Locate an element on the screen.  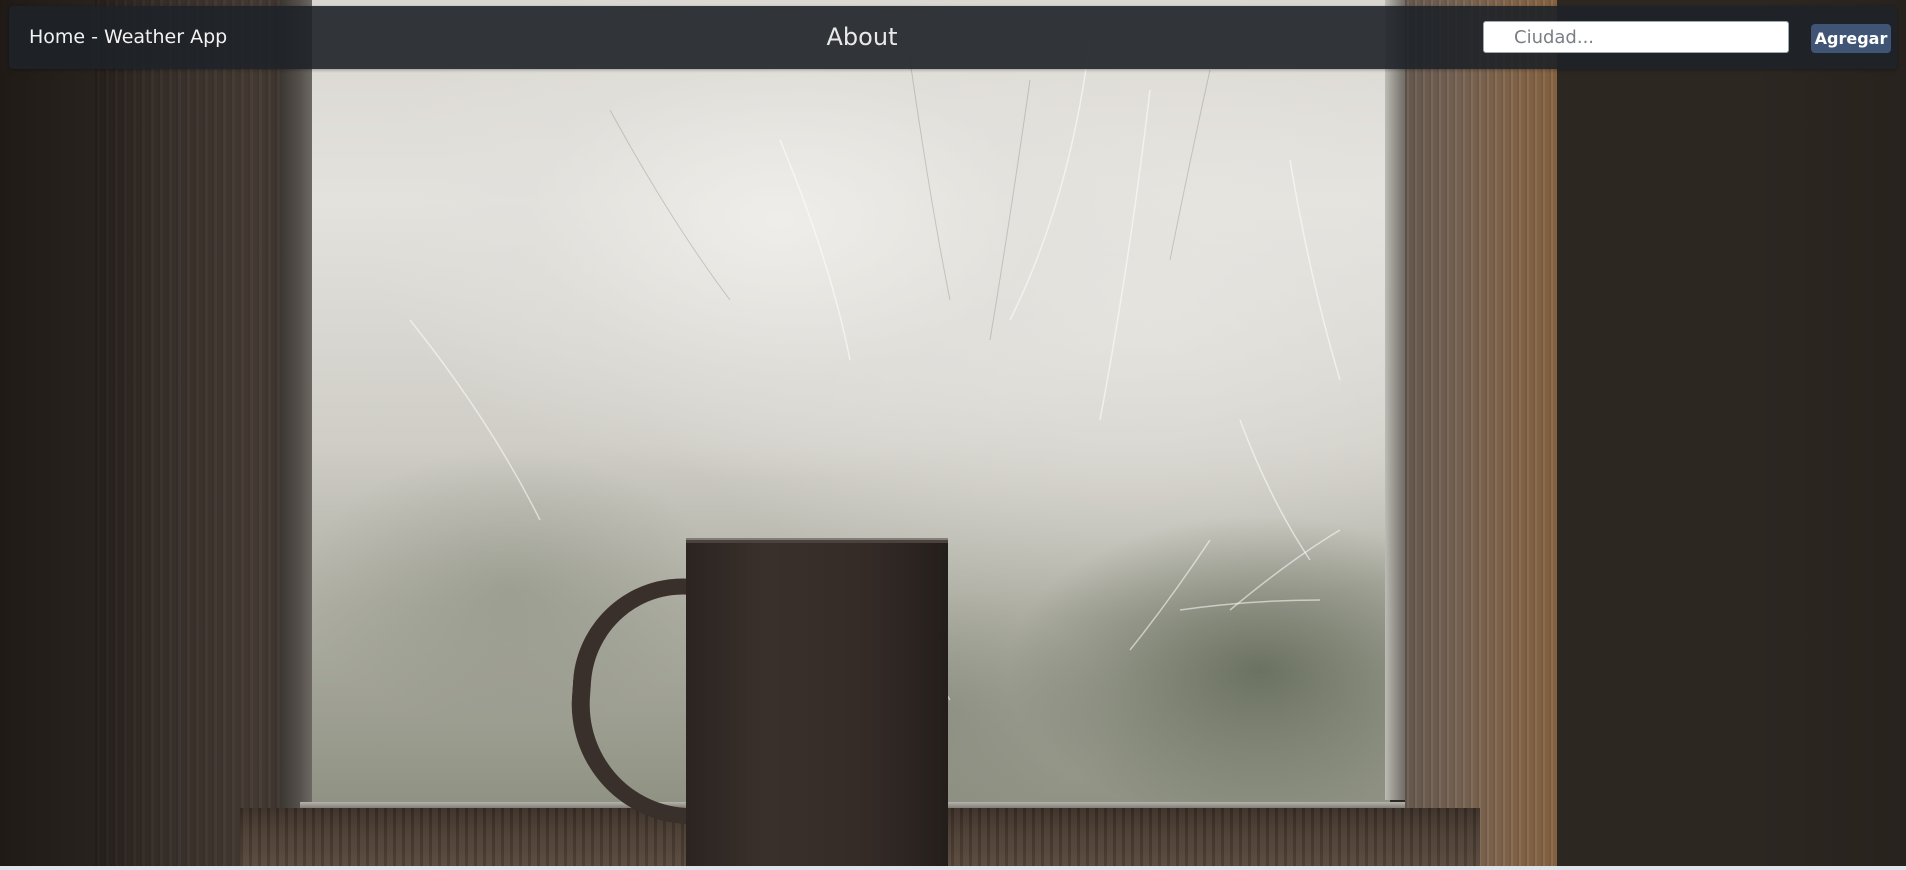
city-search-input is located at coordinates (1636, 37).